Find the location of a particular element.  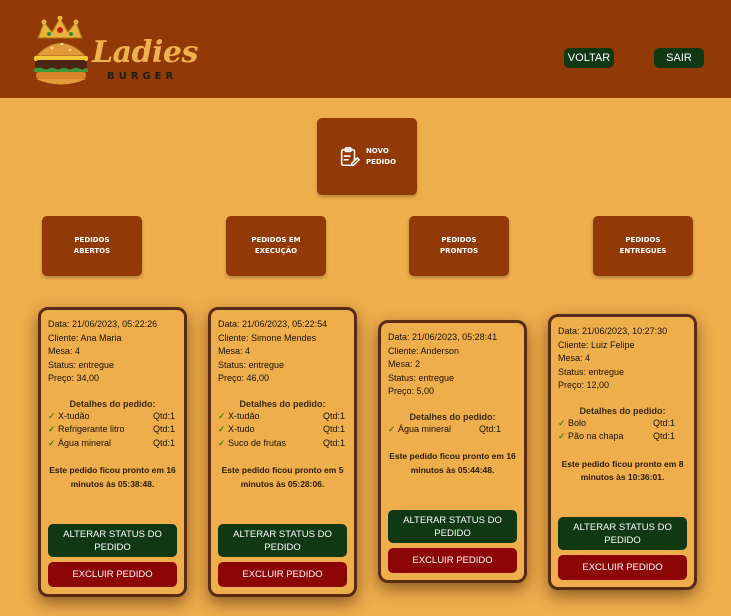

back-button: VOLTAR is located at coordinates (589, 58).